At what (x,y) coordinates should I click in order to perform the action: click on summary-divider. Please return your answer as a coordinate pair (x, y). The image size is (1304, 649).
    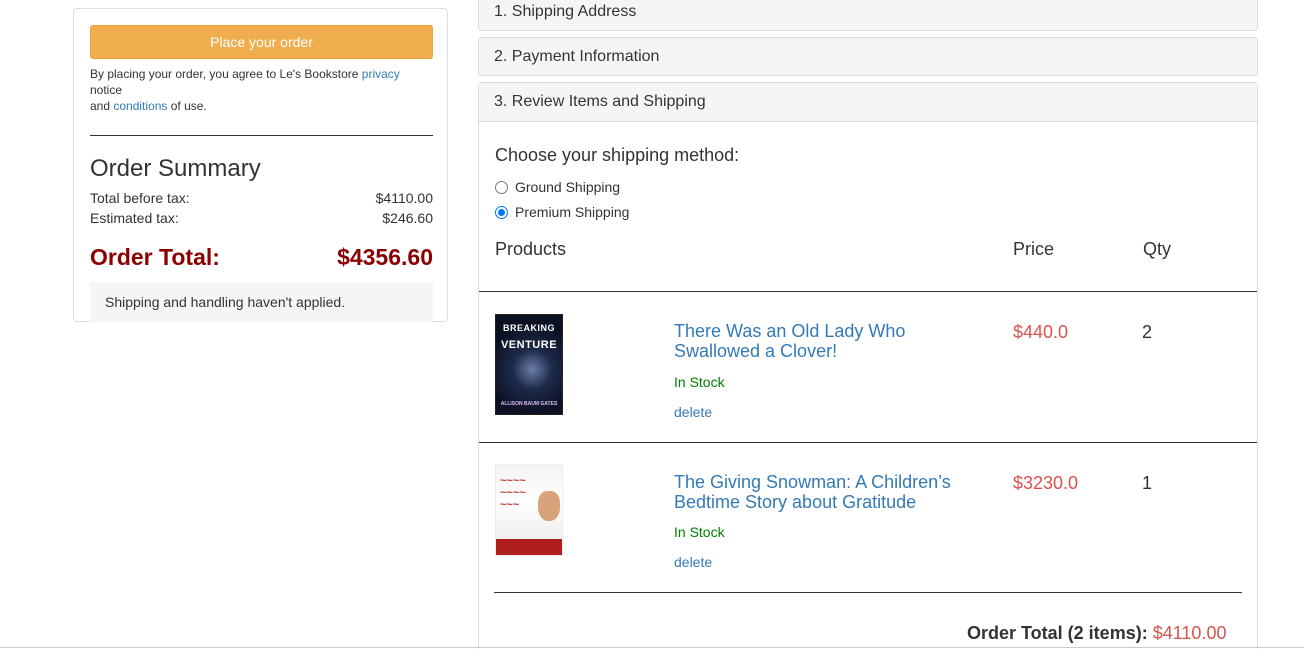
    Looking at the image, I should click on (261, 135).